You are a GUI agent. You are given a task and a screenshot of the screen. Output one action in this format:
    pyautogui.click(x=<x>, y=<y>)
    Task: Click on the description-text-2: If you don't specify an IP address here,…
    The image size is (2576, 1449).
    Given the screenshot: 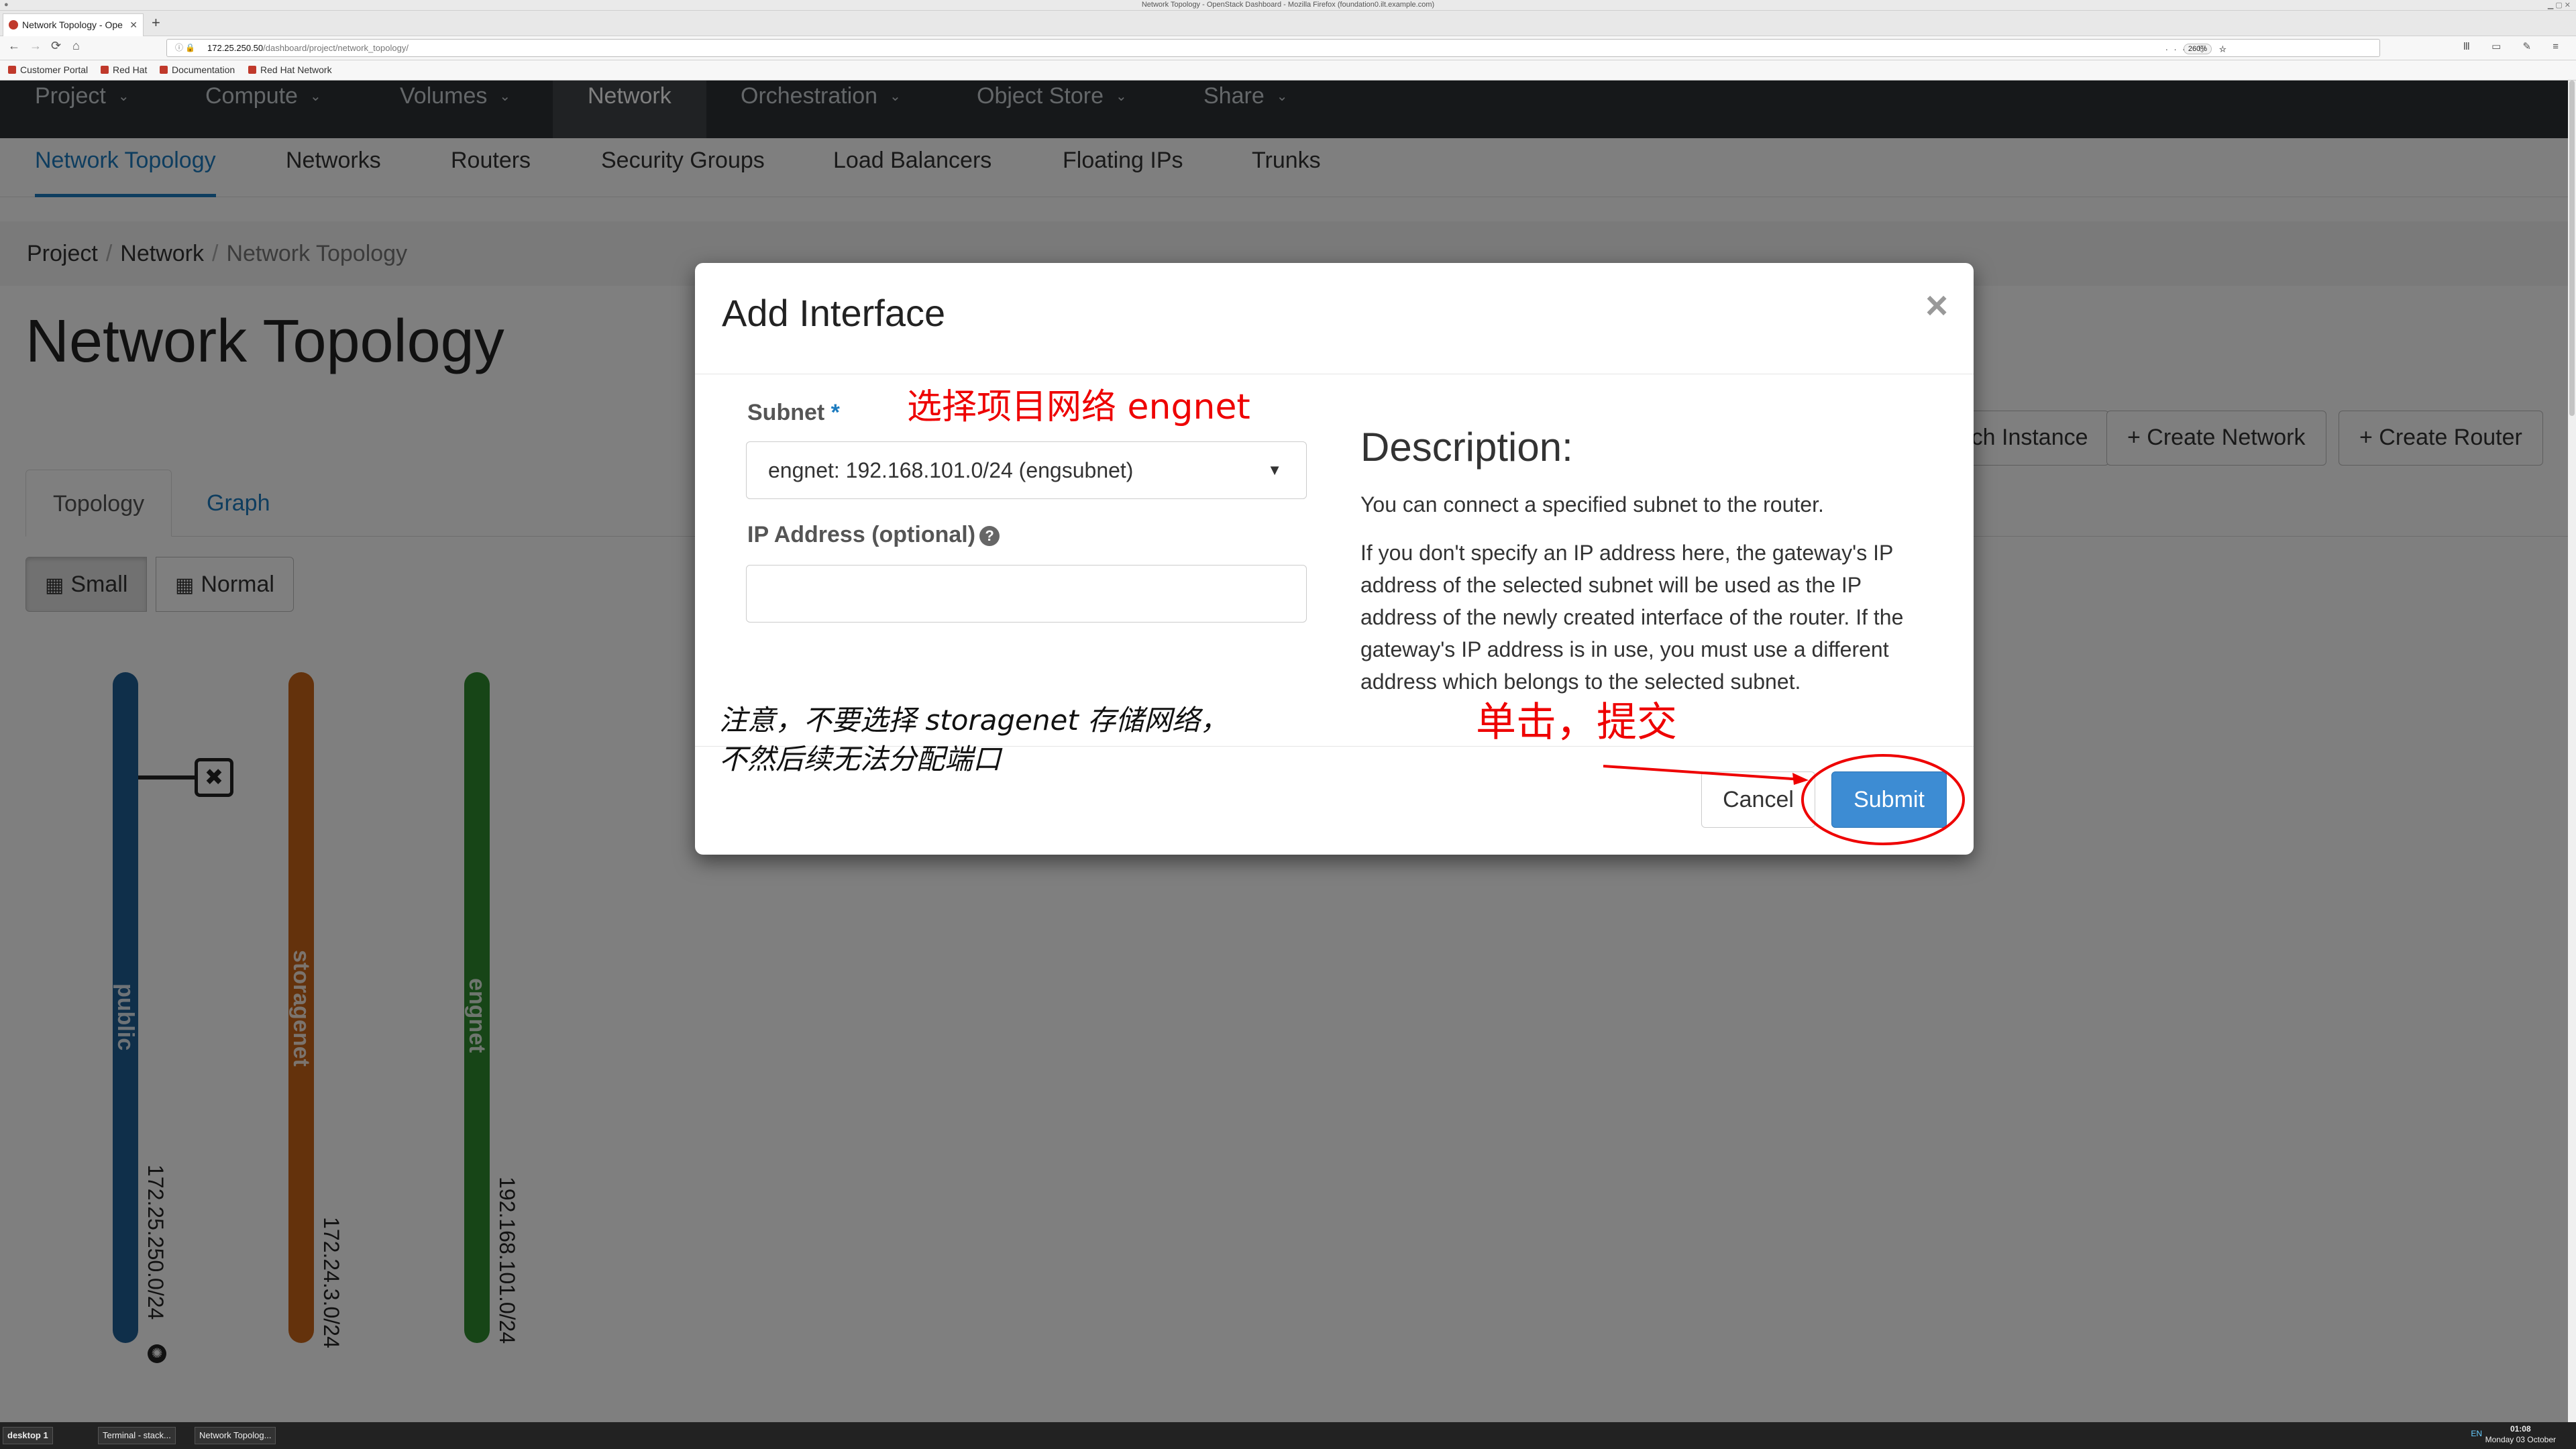 What is the action you would take?
    pyautogui.click(x=1632, y=617)
    